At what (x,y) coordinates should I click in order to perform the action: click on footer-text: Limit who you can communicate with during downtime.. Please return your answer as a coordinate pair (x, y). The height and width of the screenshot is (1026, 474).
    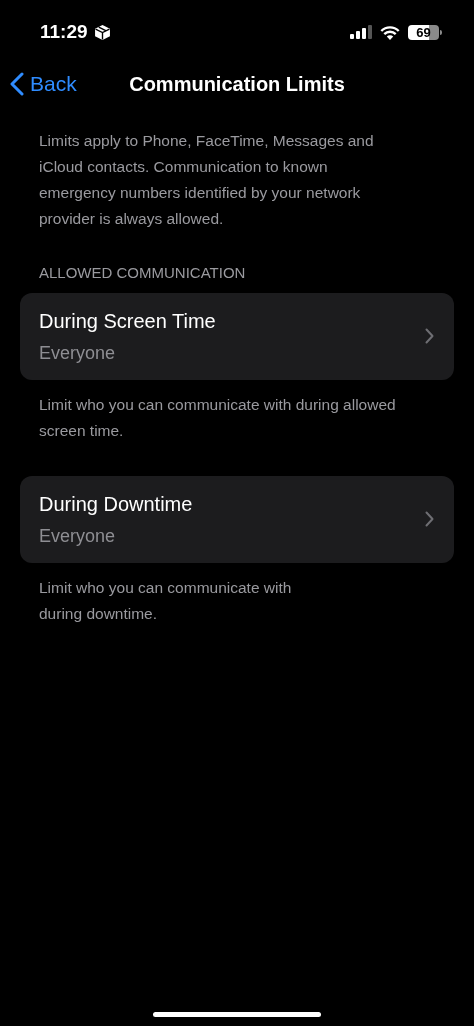
    Looking at the image, I should click on (165, 600).